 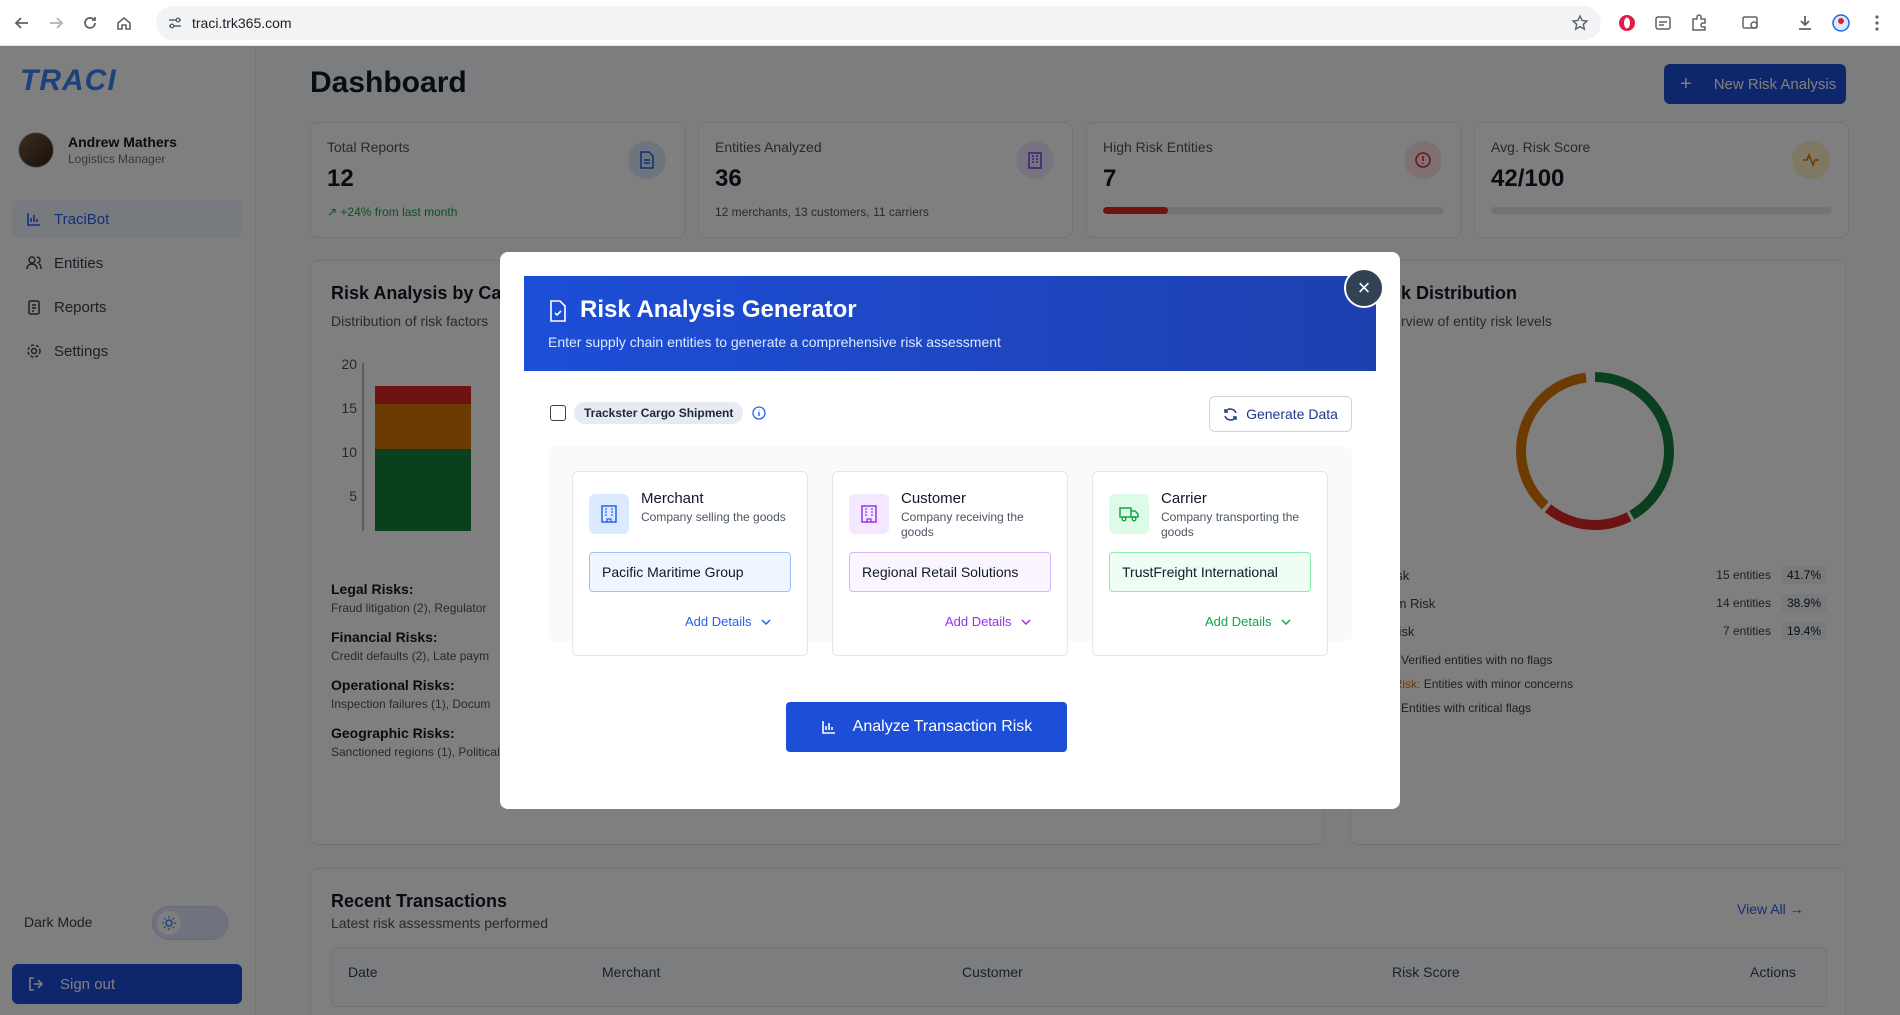 I want to click on customer-add-details-button: Add Details, so click(x=988, y=621).